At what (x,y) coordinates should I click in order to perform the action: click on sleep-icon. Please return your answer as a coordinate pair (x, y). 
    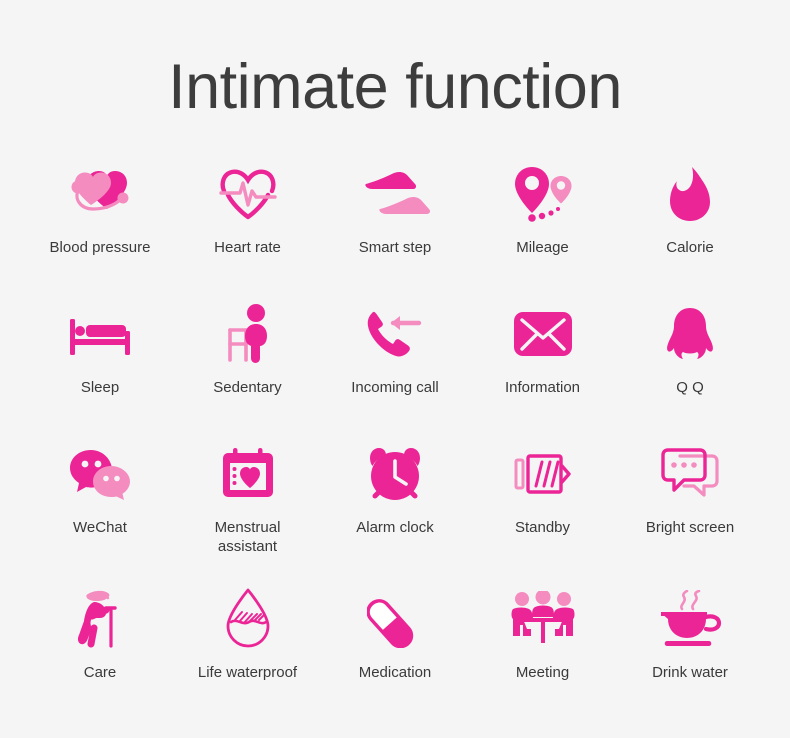
    Looking at the image, I should click on (100, 334).